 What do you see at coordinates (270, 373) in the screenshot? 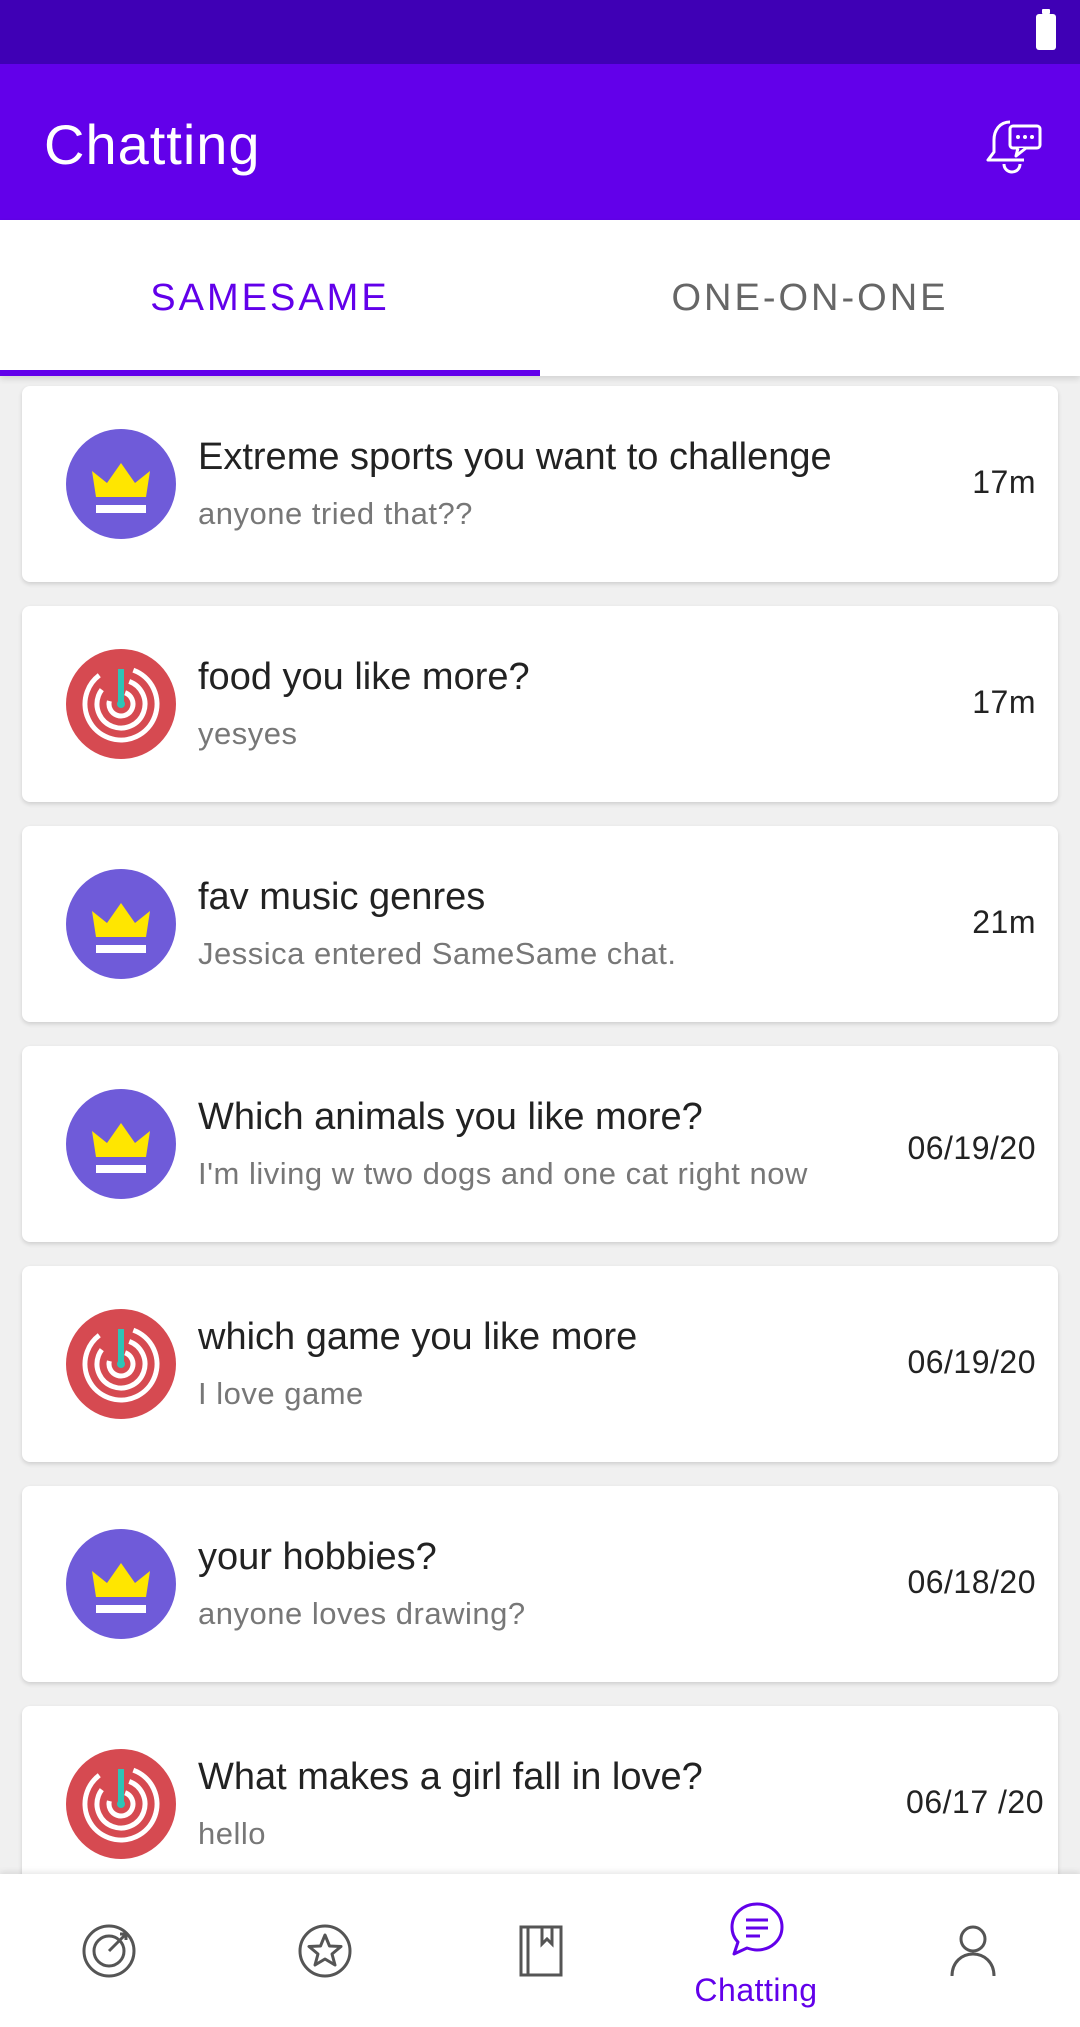
I see `tab-indicator` at bounding box center [270, 373].